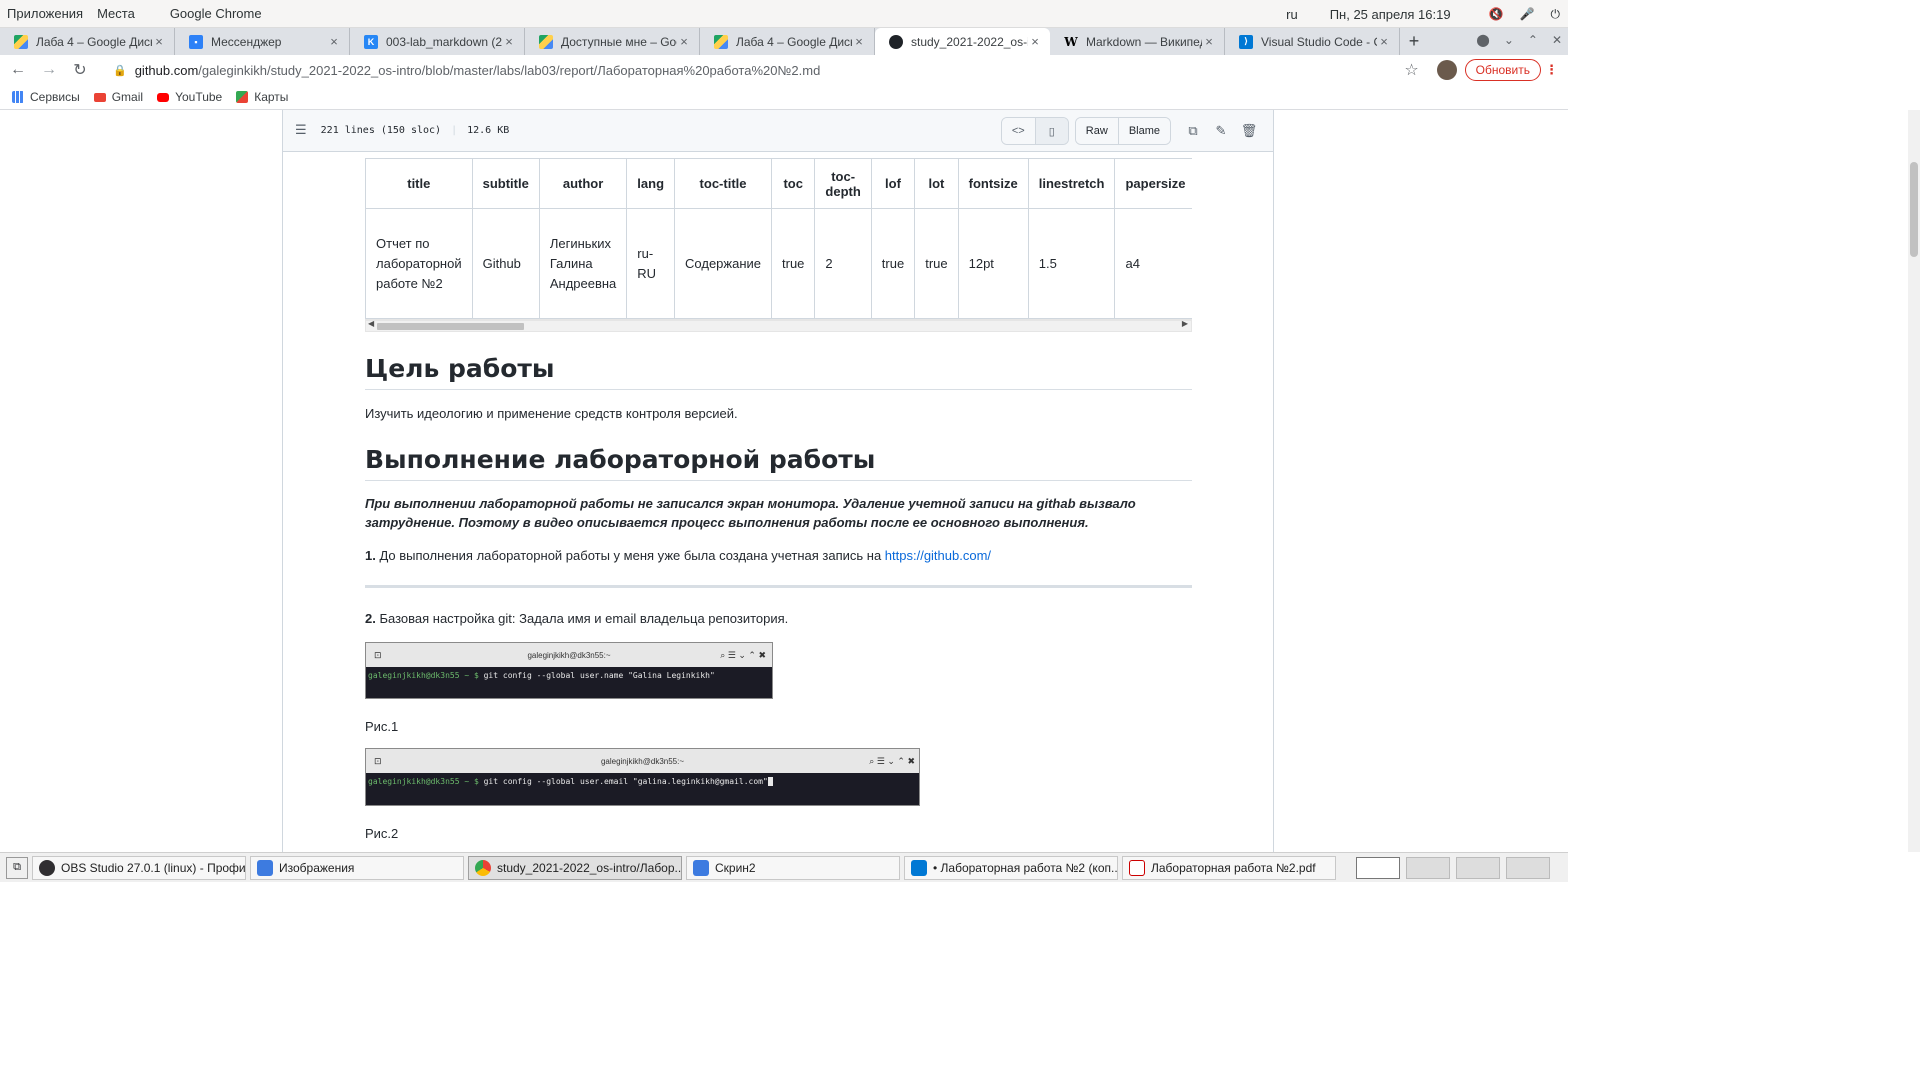  Describe the element at coordinates (1557, 40) in the screenshot. I see `close-window-icon: ✕` at that location.